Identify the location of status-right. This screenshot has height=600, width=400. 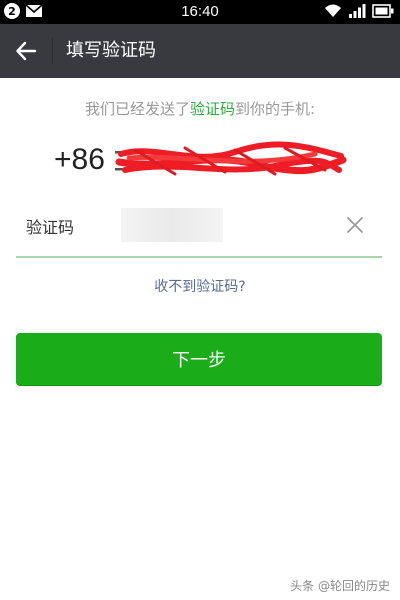
(359, 11).